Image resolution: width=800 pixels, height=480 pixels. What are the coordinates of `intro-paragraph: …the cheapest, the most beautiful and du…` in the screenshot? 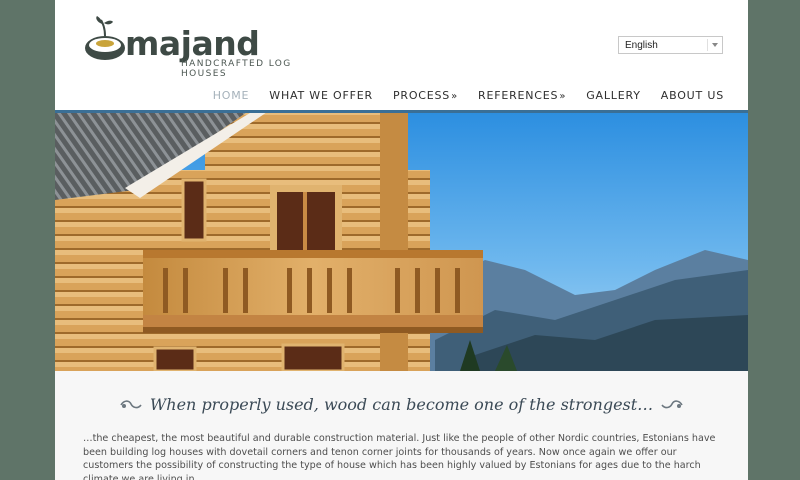 It's located at (399, 456).